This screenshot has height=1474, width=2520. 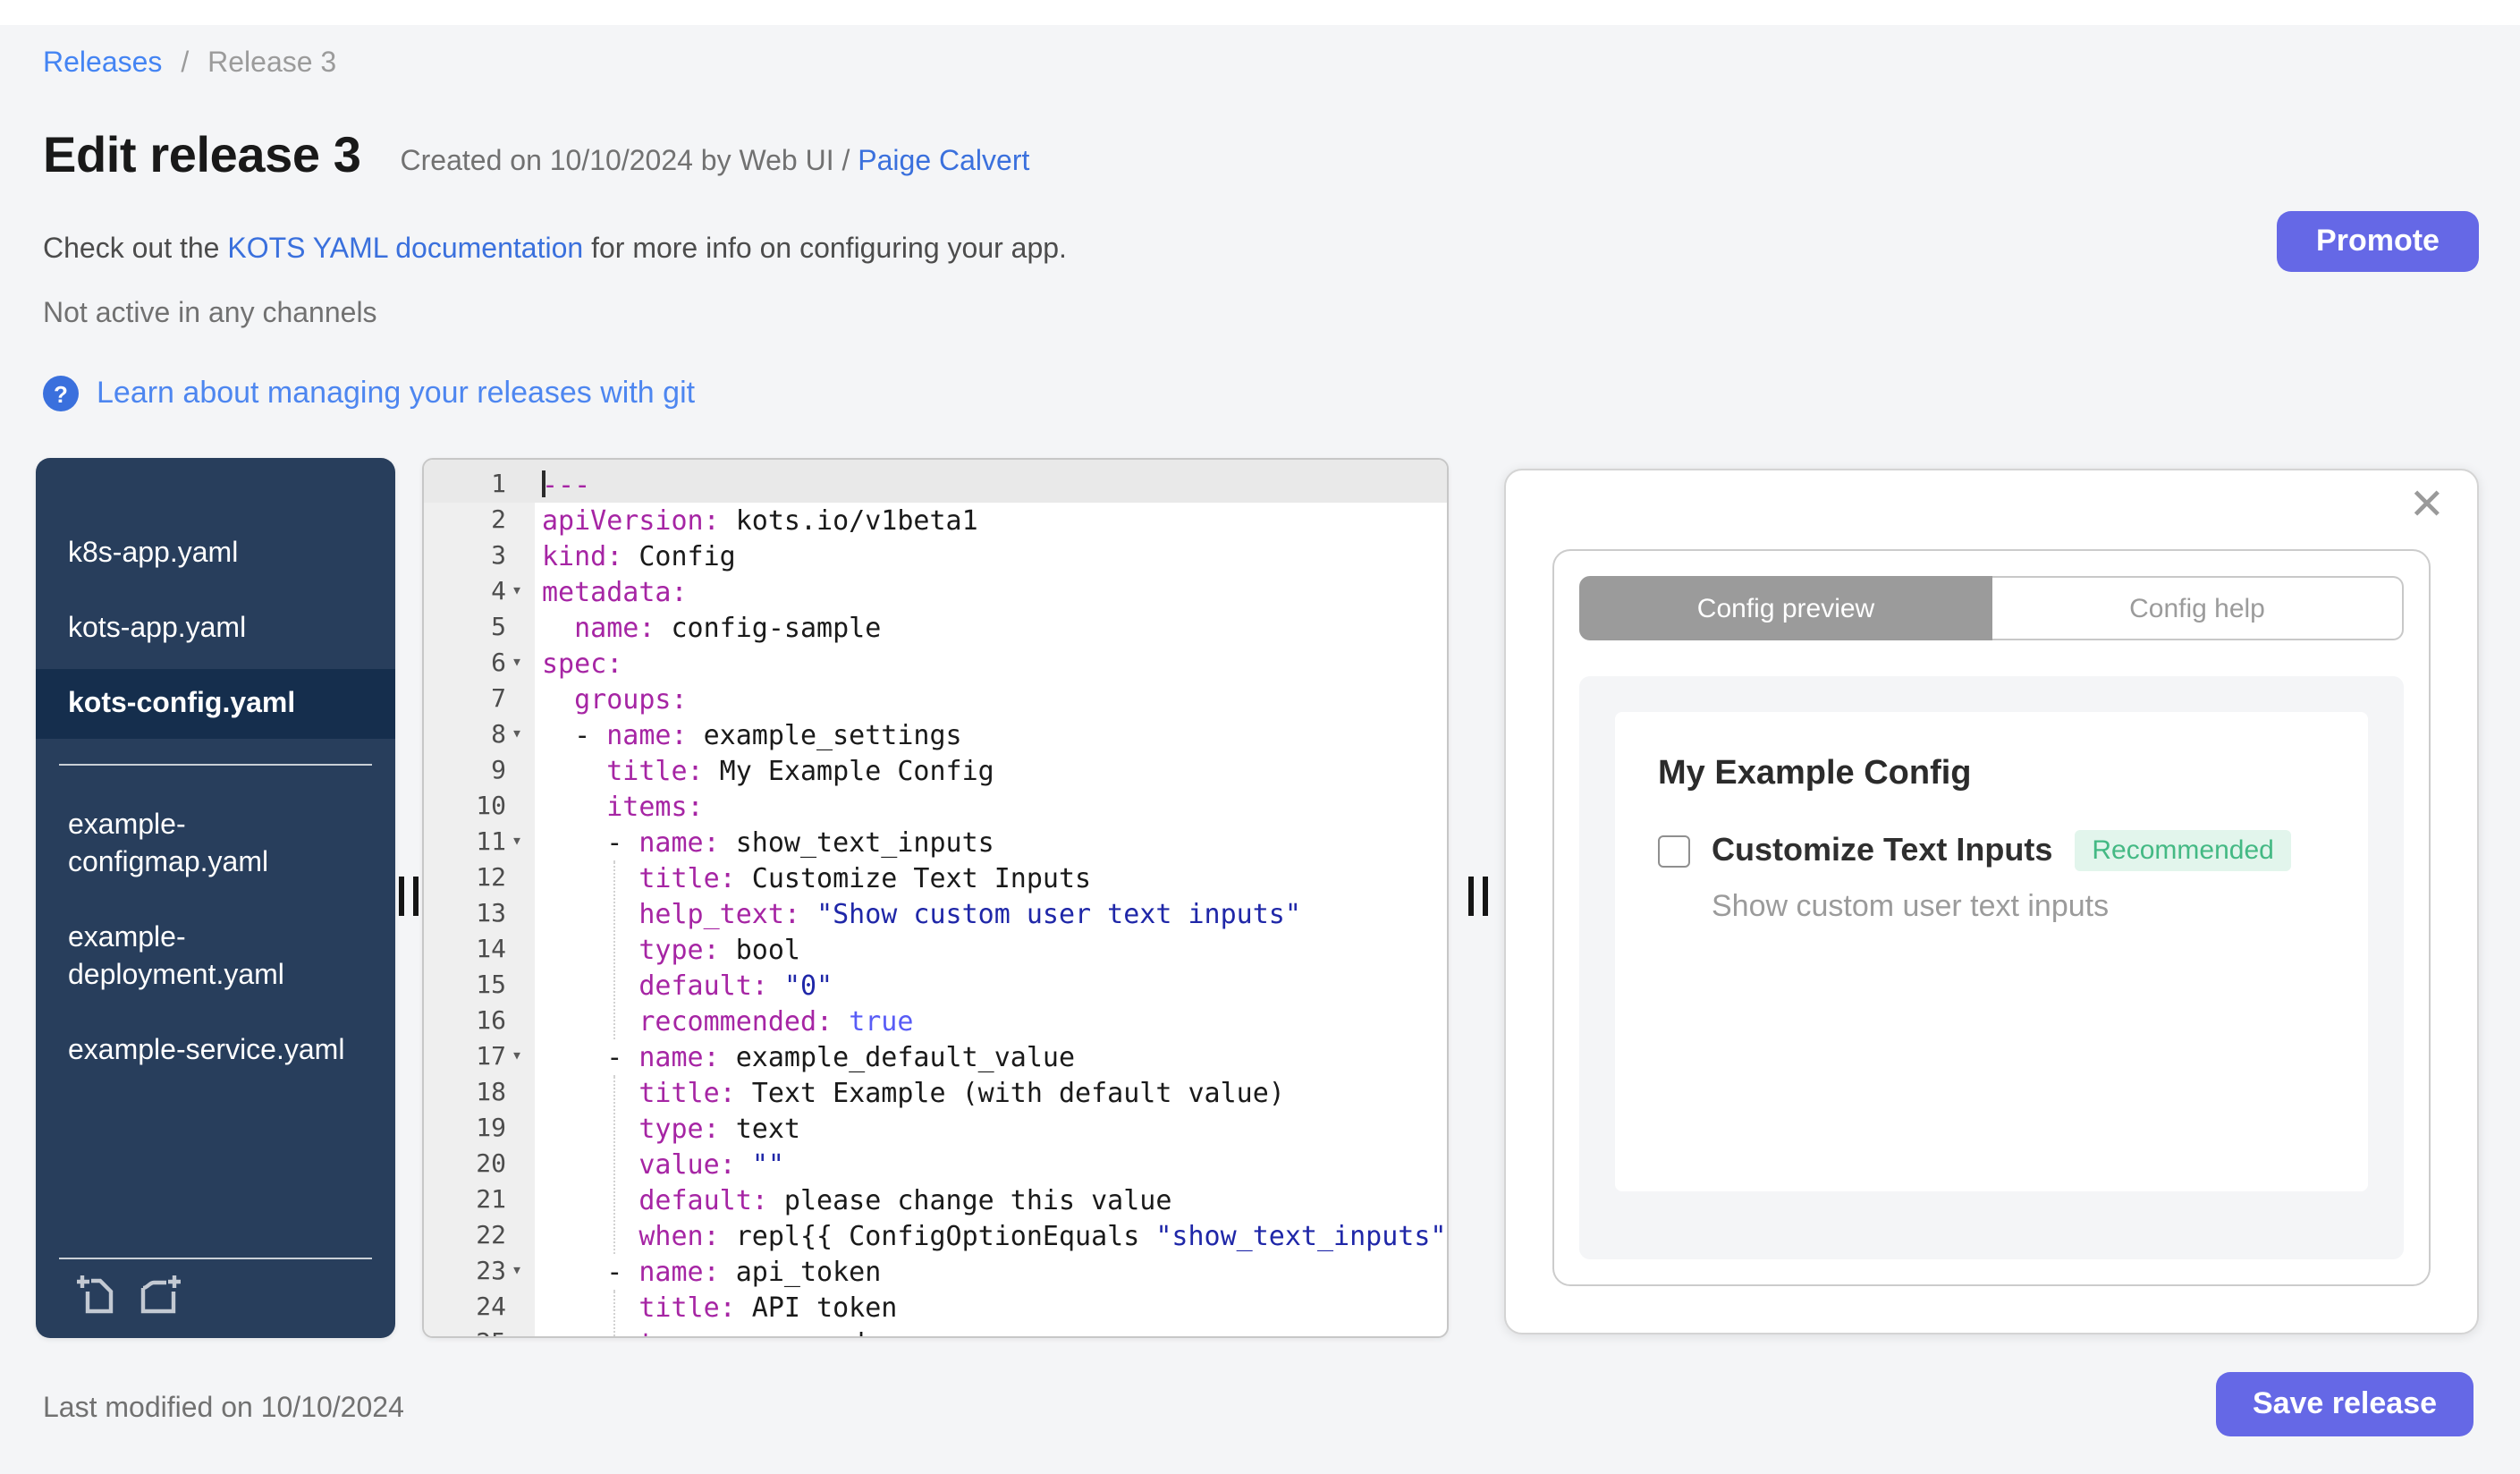 I want to click on code-text: default: please change this value, so click(x=905, y=1200).